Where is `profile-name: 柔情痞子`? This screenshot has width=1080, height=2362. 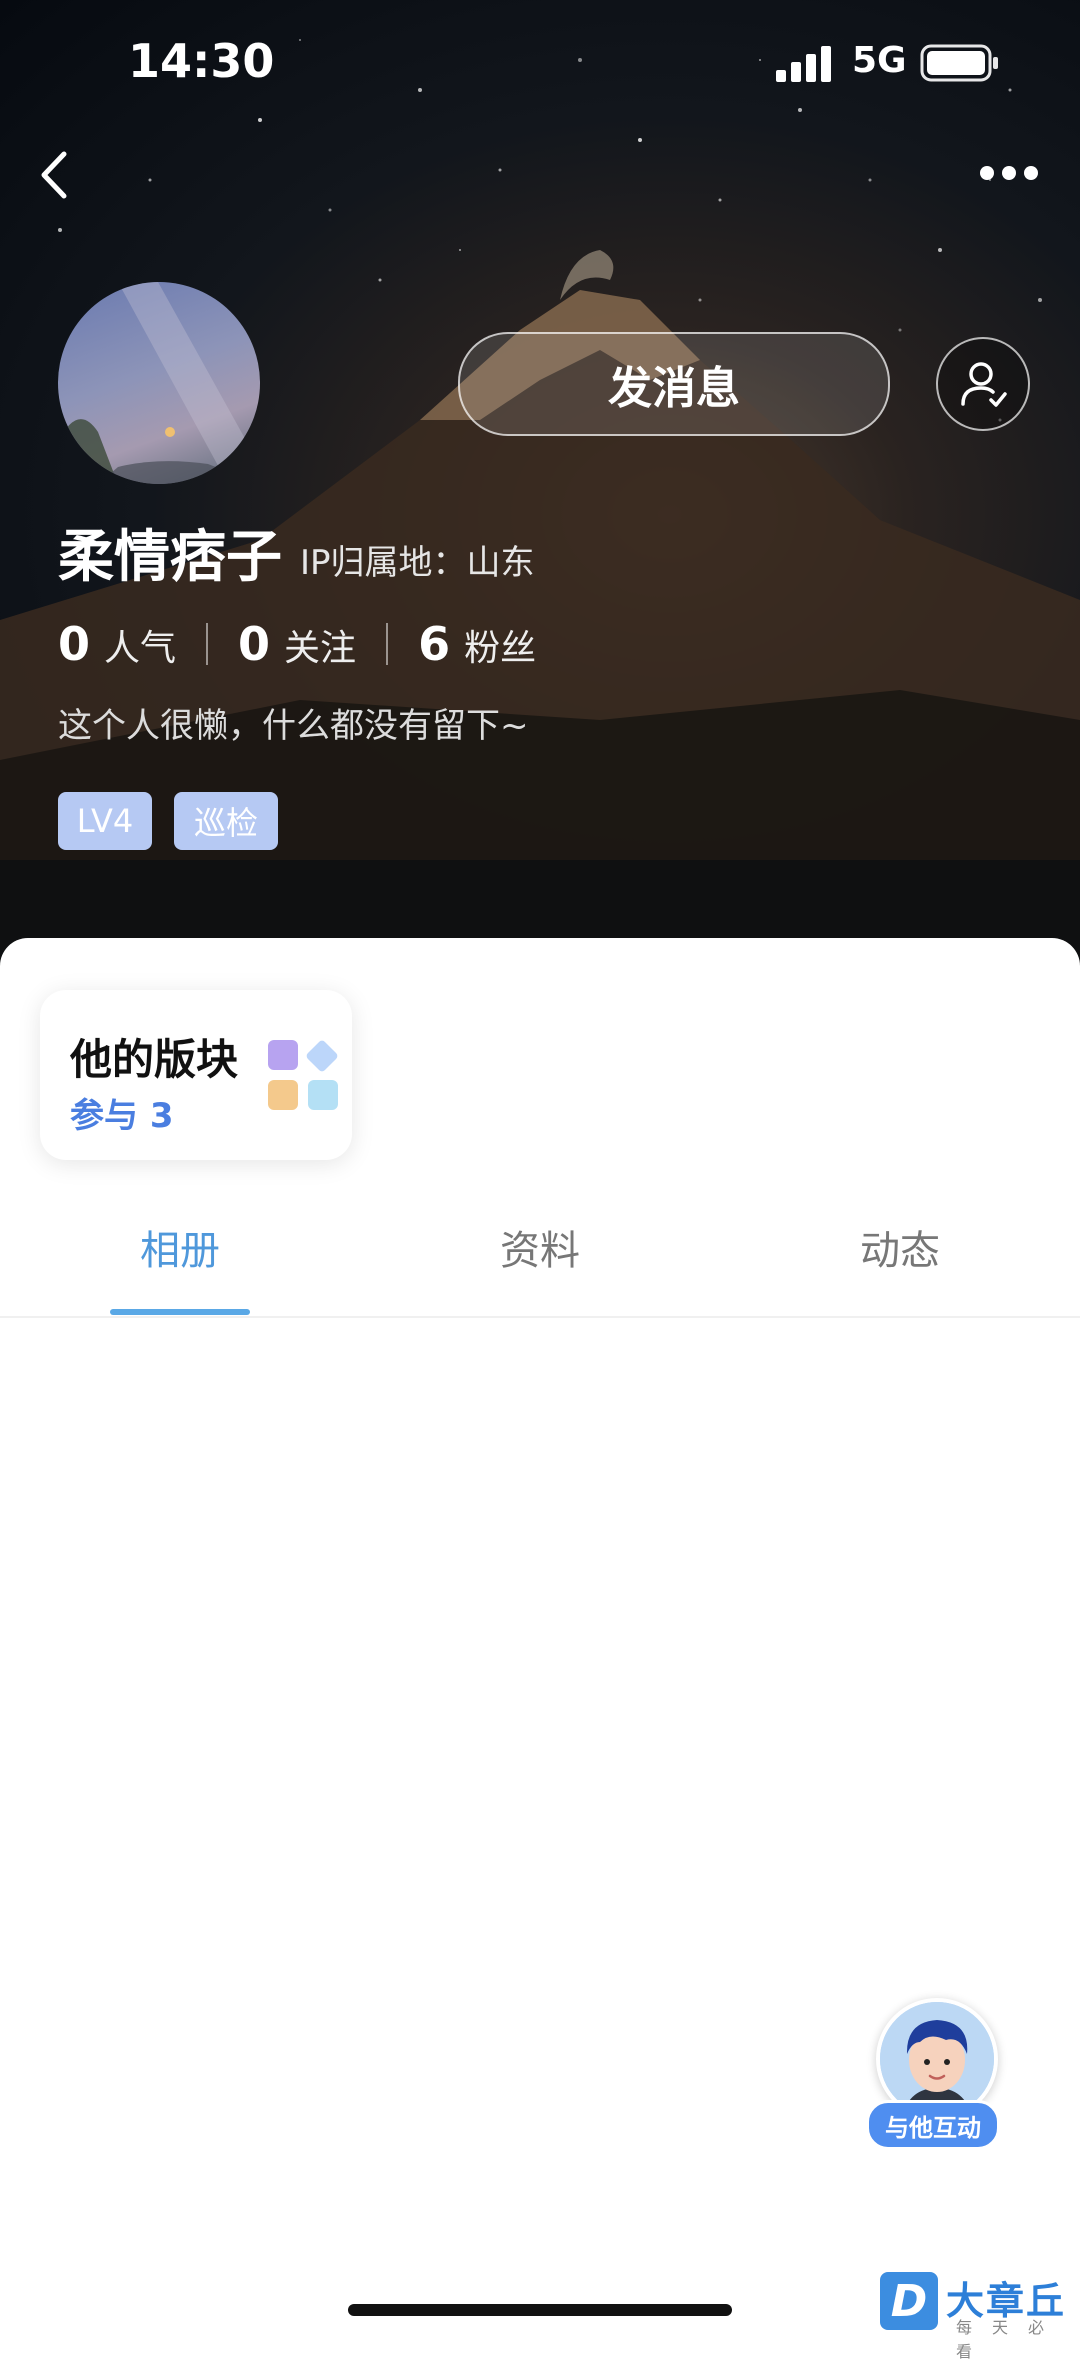
profile-name: 柔情痞子 is located at coordinates (170, 557).